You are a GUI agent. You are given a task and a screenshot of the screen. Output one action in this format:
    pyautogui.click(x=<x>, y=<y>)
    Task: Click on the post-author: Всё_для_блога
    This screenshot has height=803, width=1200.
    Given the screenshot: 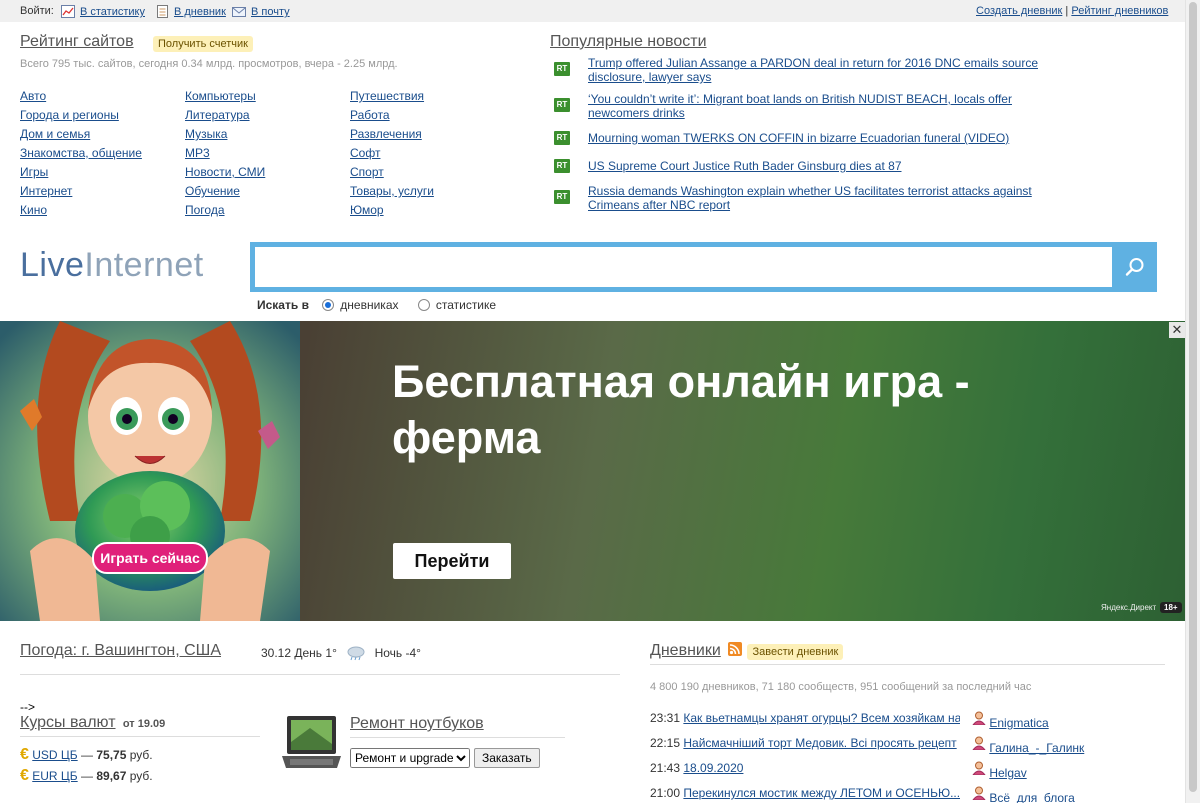 What is the action you would take?
    pyautogui.click(x=1023, y=794)
    